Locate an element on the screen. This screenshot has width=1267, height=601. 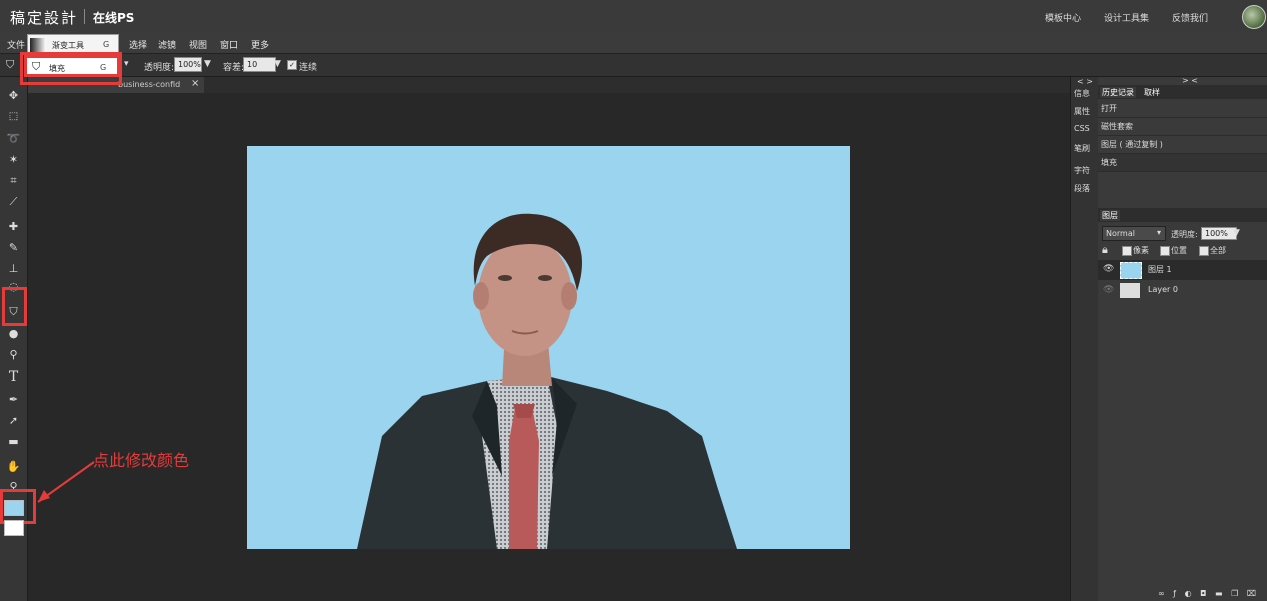
eyedropper-tool-icon: ⟋ is located at coordinates (13, 201).